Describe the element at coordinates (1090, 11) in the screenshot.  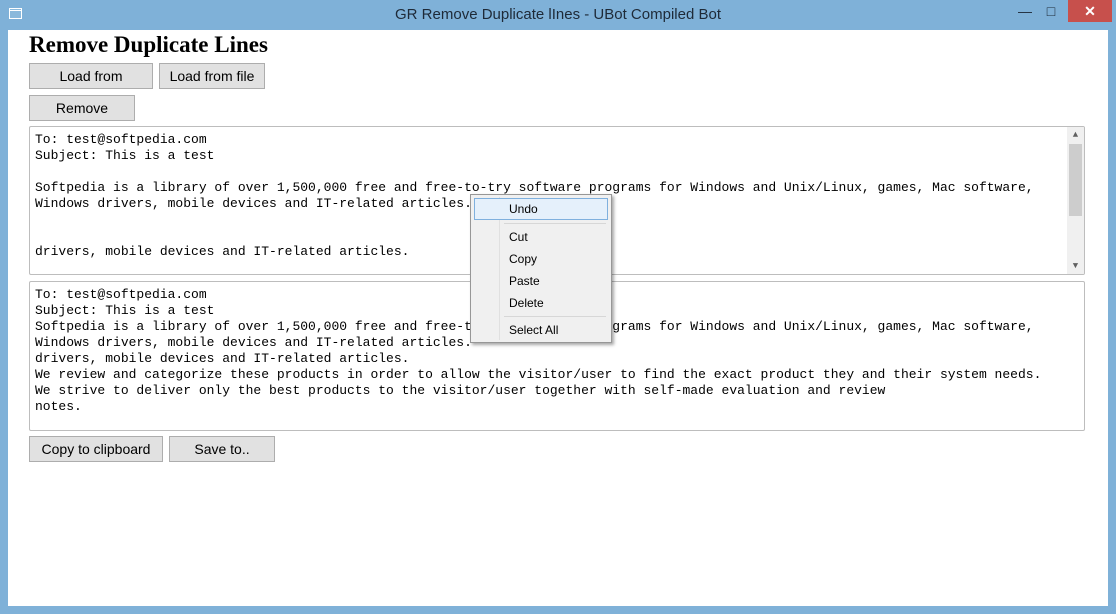
I see `close-button: ✕` at that location.